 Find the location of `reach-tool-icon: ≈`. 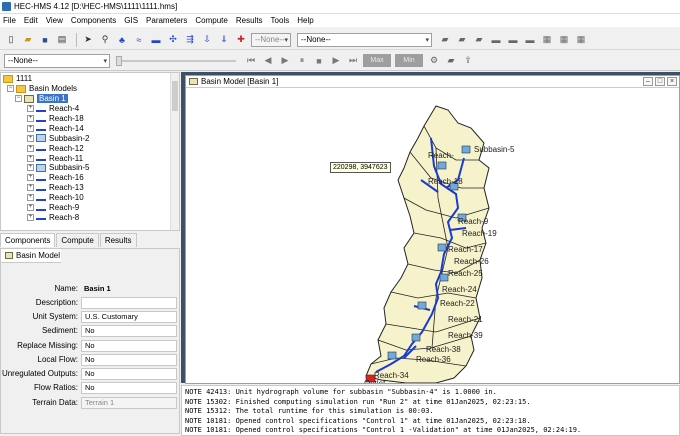

reach-tool-icon: ≈ is located at coordinates (139, 40).